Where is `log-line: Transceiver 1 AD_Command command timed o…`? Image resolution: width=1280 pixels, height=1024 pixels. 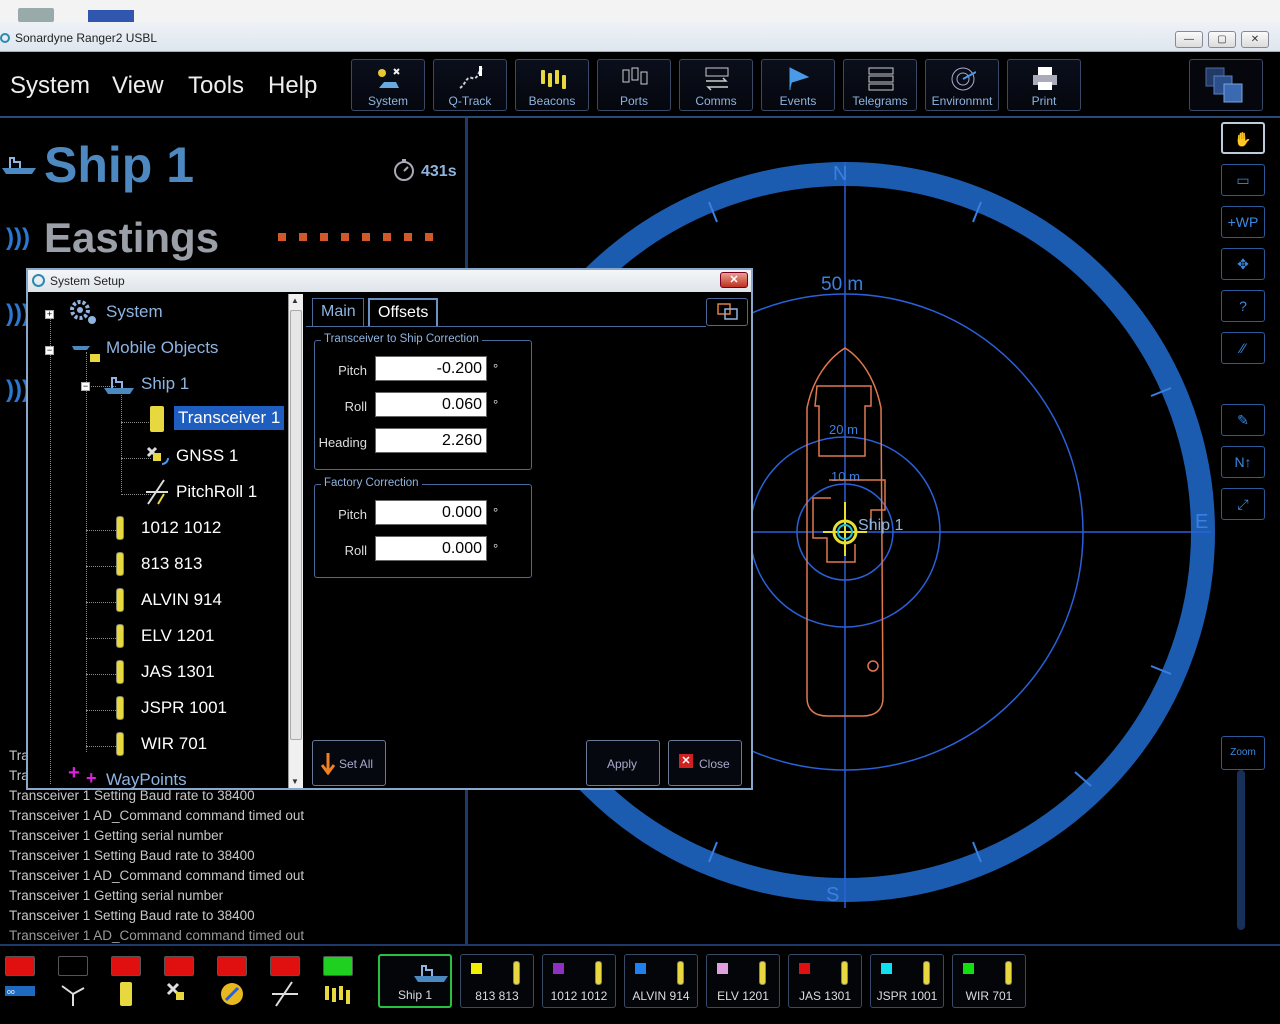 log-line: Transceiver 1 AD_Command command timed o… is located at coordinates (157, 935).